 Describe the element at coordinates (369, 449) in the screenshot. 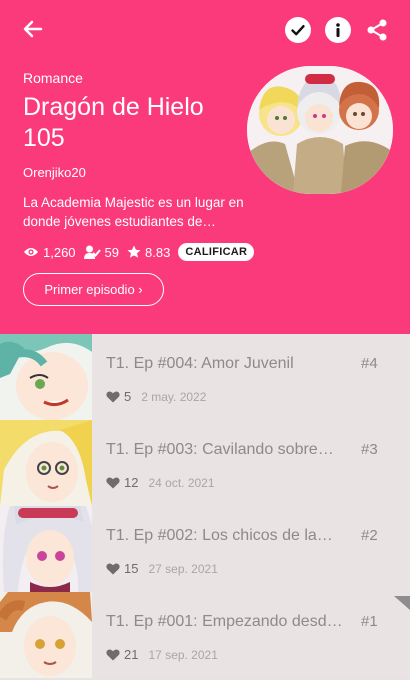

I see `episode-number: #3` at that location.